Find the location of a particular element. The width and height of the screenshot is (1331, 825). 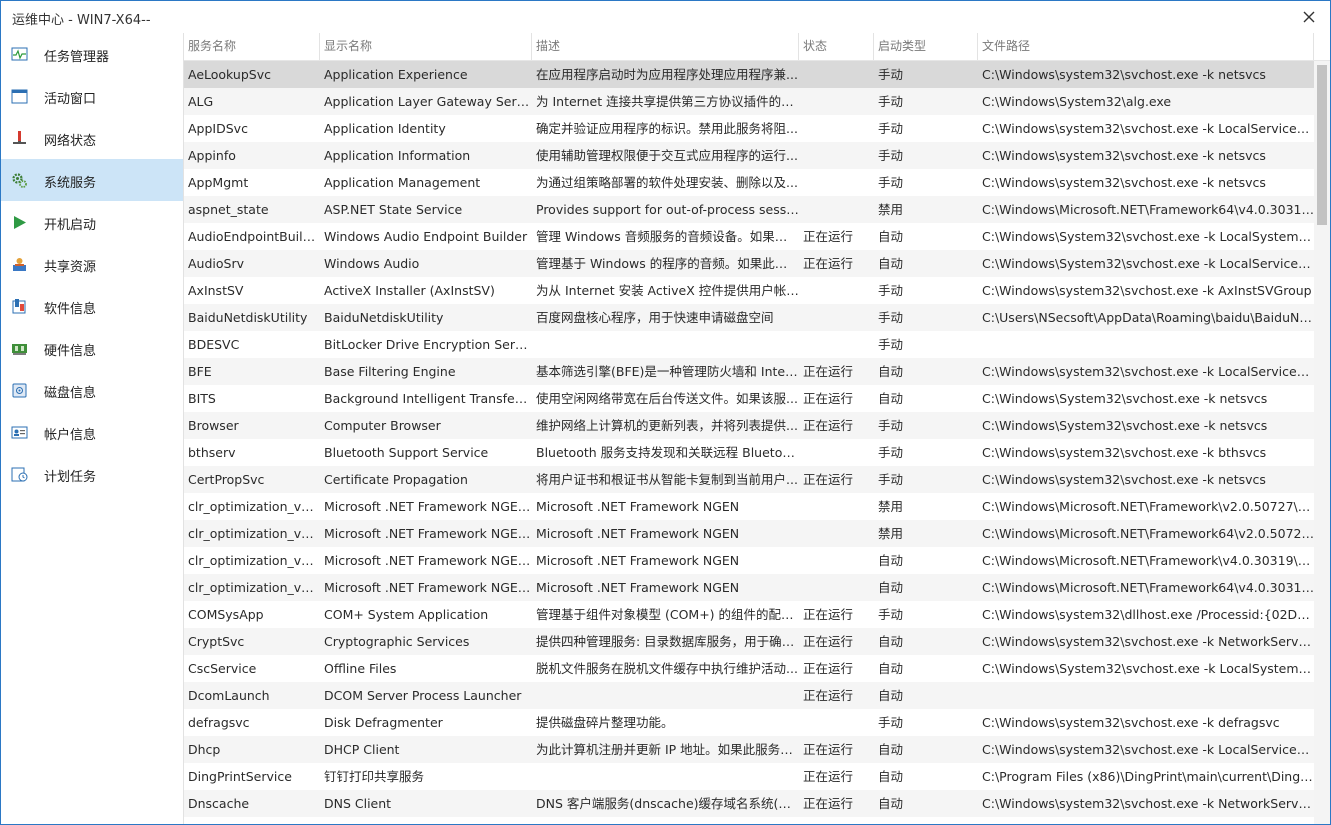

vertical-scrollbar is located at coordinates (1322, 442).